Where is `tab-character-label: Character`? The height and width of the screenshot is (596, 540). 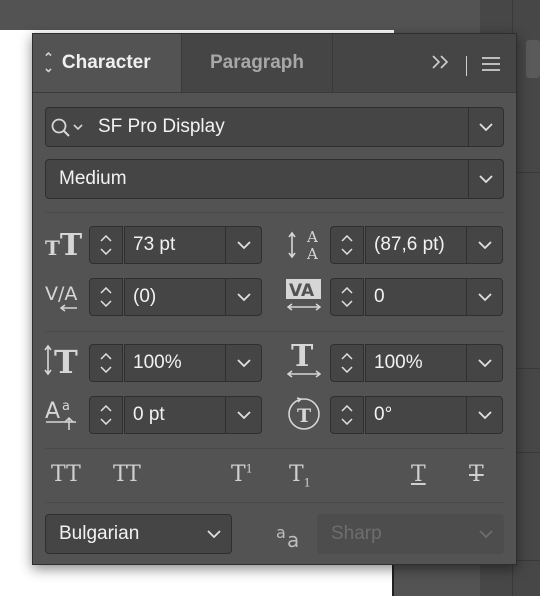
tab-character-label: Character is located at coordinates (106, 62).